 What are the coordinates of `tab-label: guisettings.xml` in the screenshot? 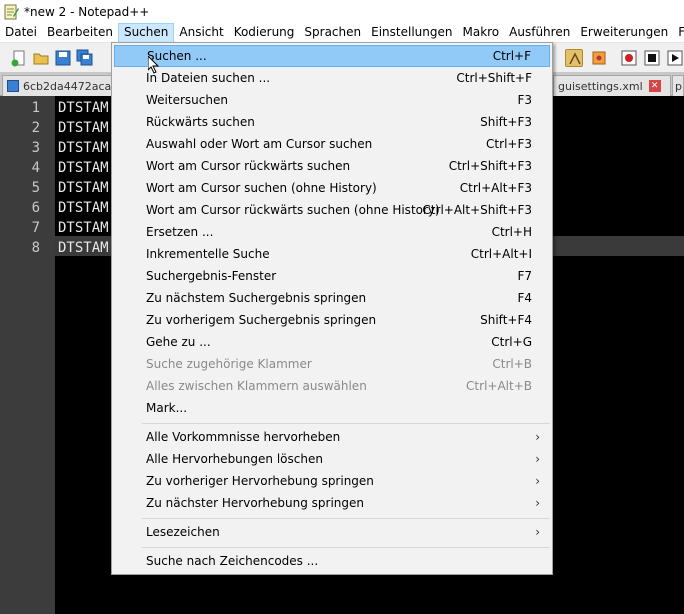 It's located at (600, 86).